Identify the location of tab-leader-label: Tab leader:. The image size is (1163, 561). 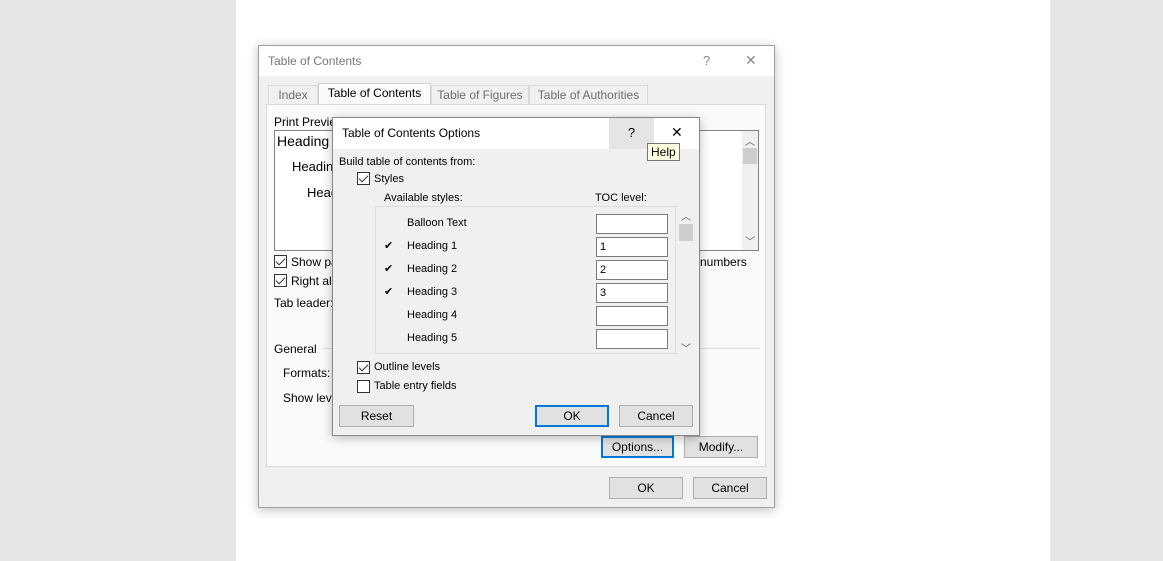
(304, 303).